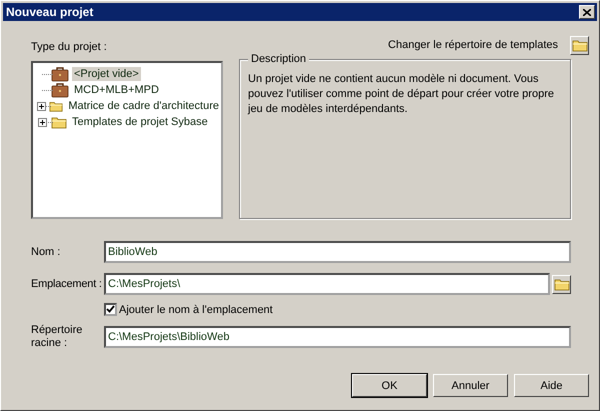 This screenshot has height=411, width=600. What do you see at coordinates (473, 45) in the screenshot?
I see `change-templates-label: Changer le répertoire de templates` at bounding box center [473, 45].